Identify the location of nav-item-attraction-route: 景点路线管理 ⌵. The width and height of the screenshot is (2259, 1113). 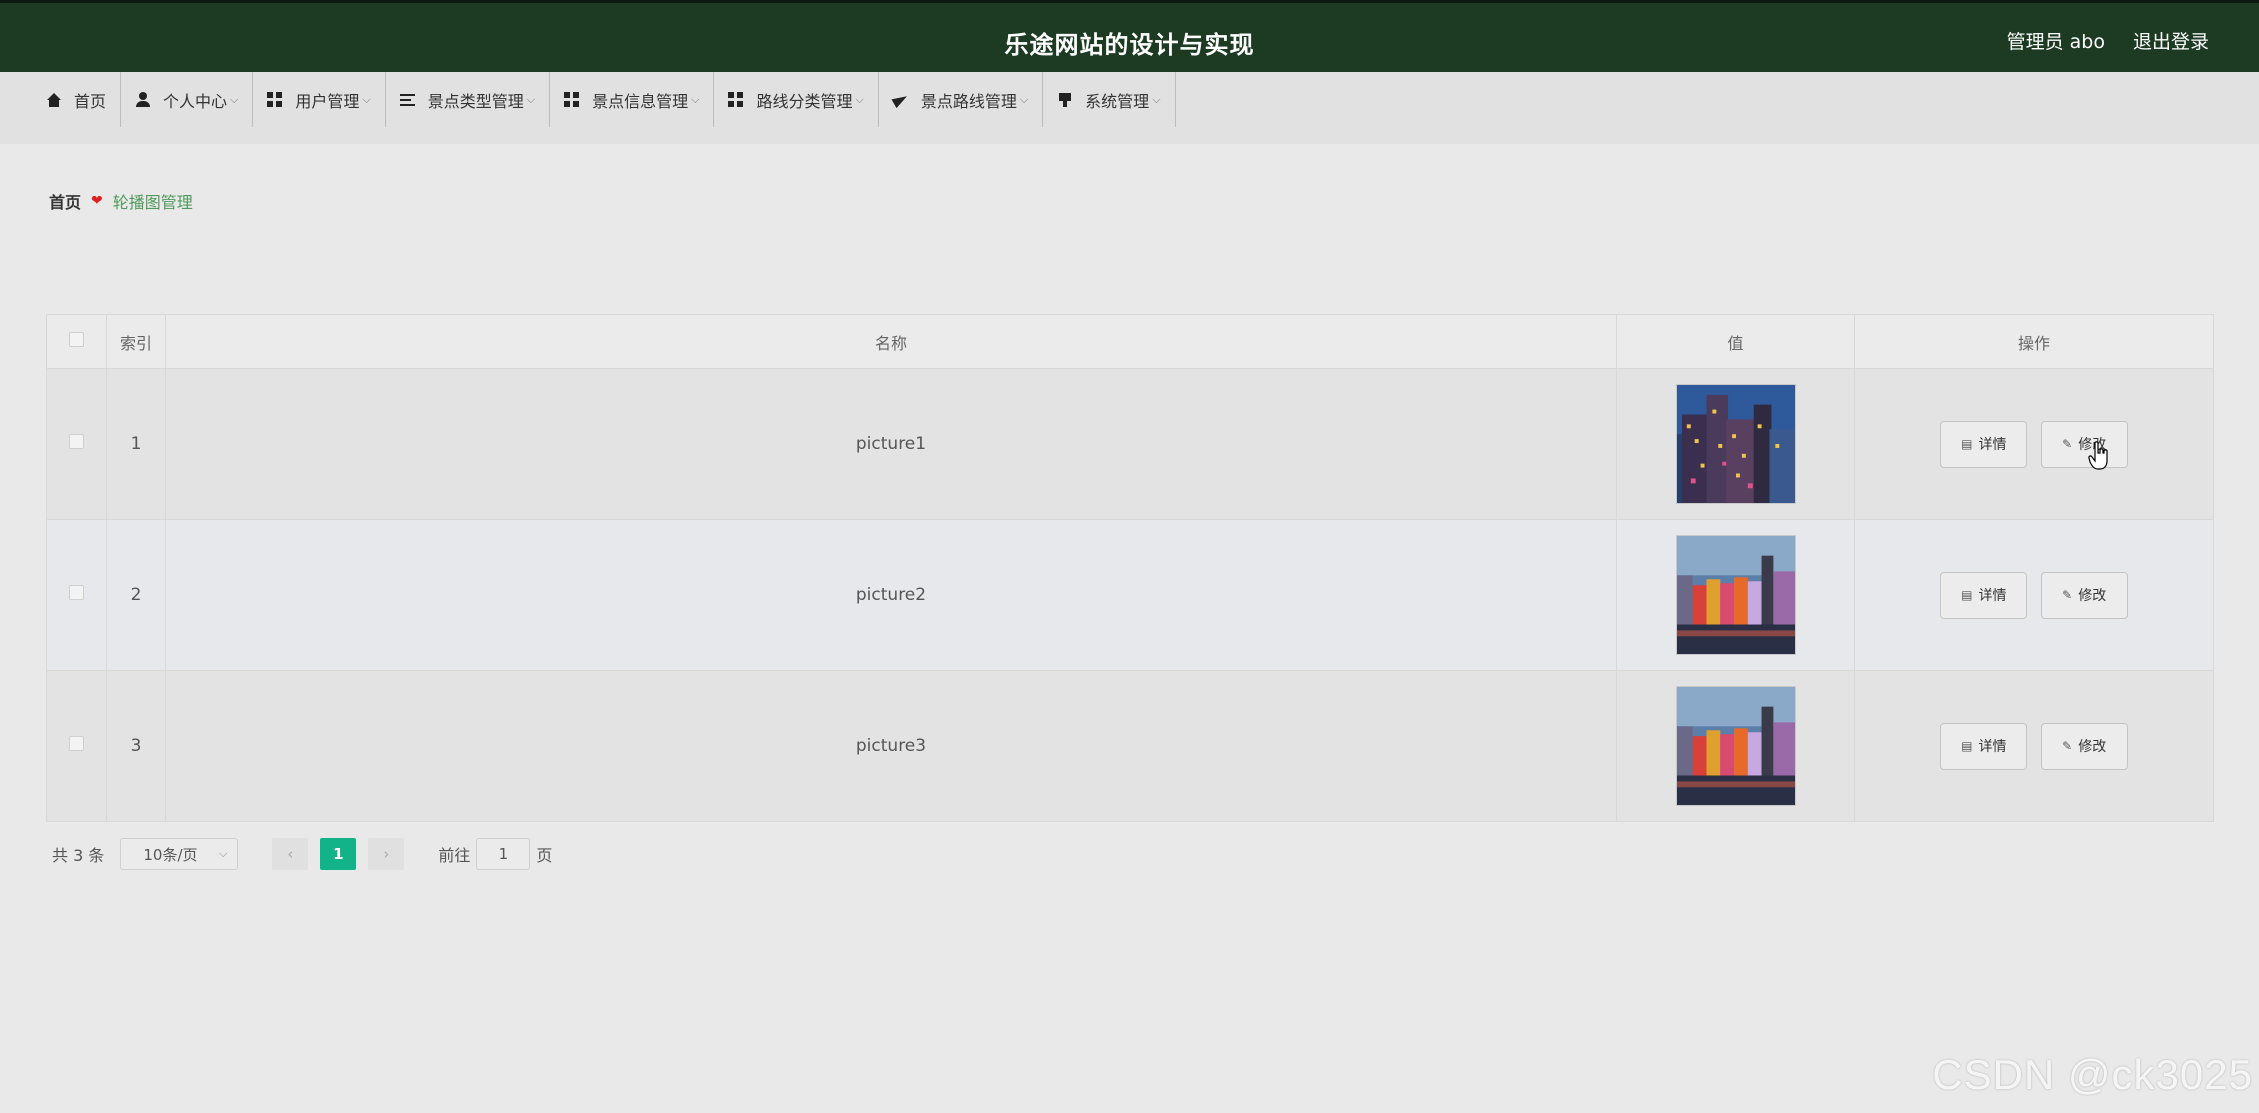
(961, 99).